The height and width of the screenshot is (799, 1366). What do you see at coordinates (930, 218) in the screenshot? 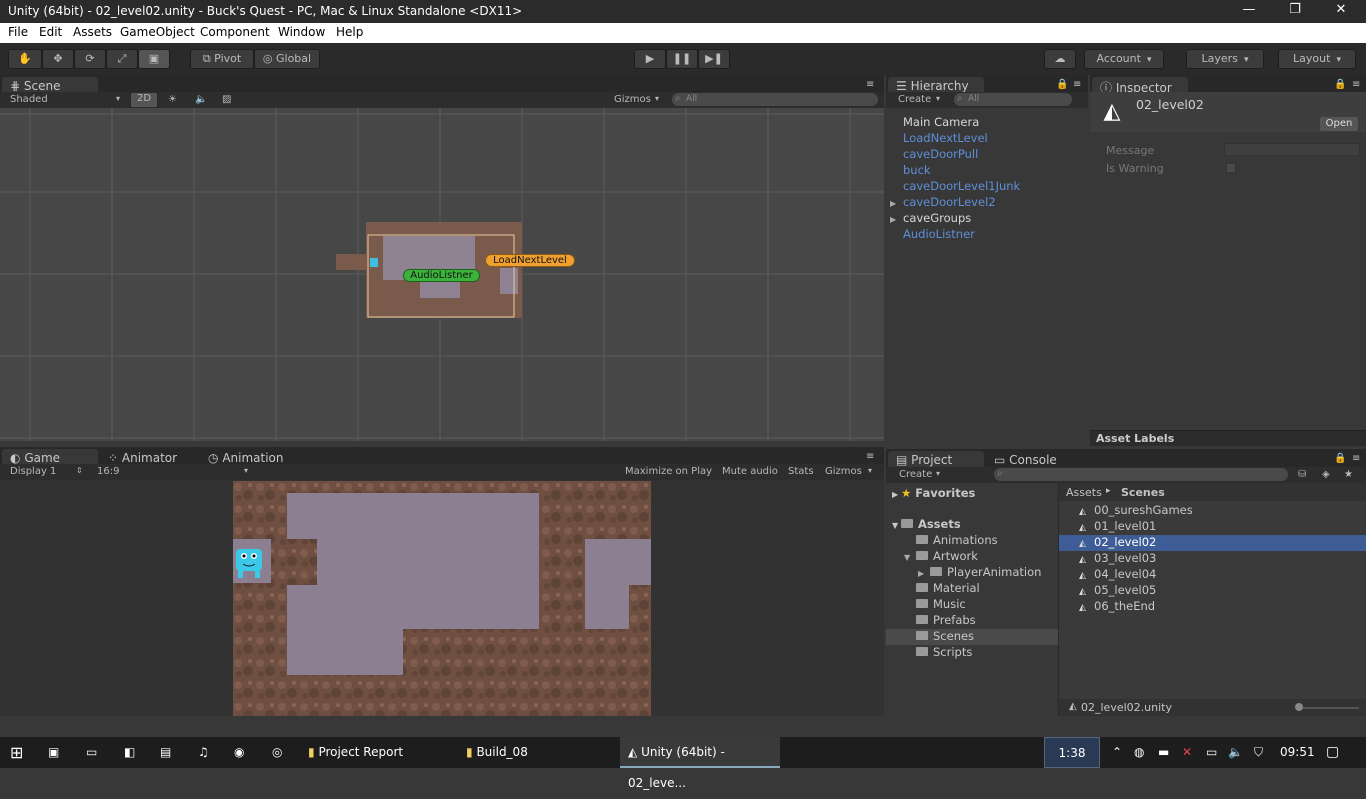
I see `hierarchy-item: ▶ caveGroups` at bounding box center [930, 218].